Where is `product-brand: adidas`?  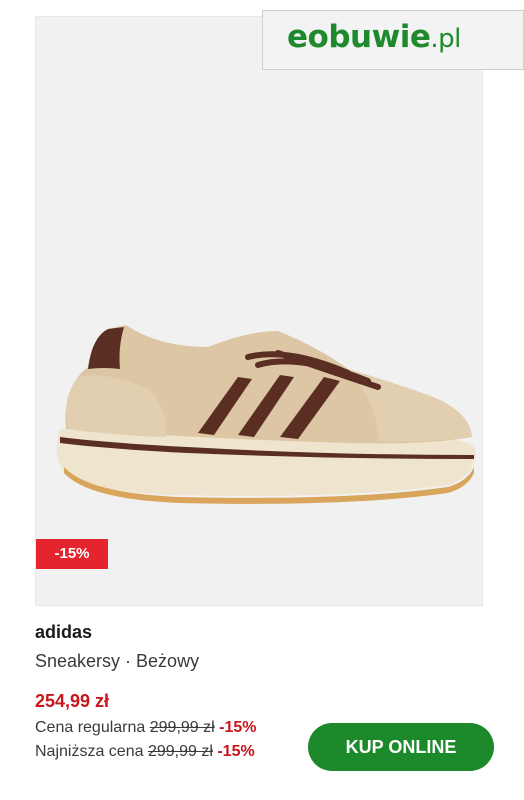
product-brand: adidas is located at coordinates (64, 632).